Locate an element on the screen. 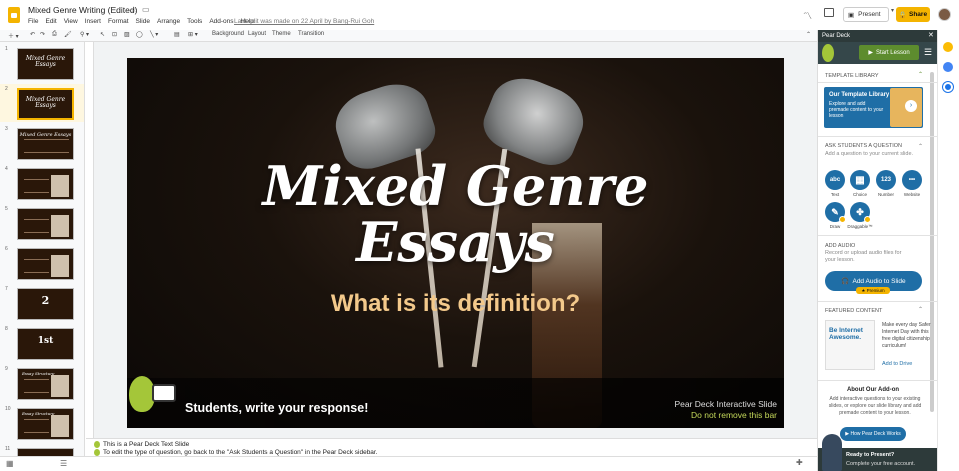  website-button: ••• is located at coordinates (912, 180).